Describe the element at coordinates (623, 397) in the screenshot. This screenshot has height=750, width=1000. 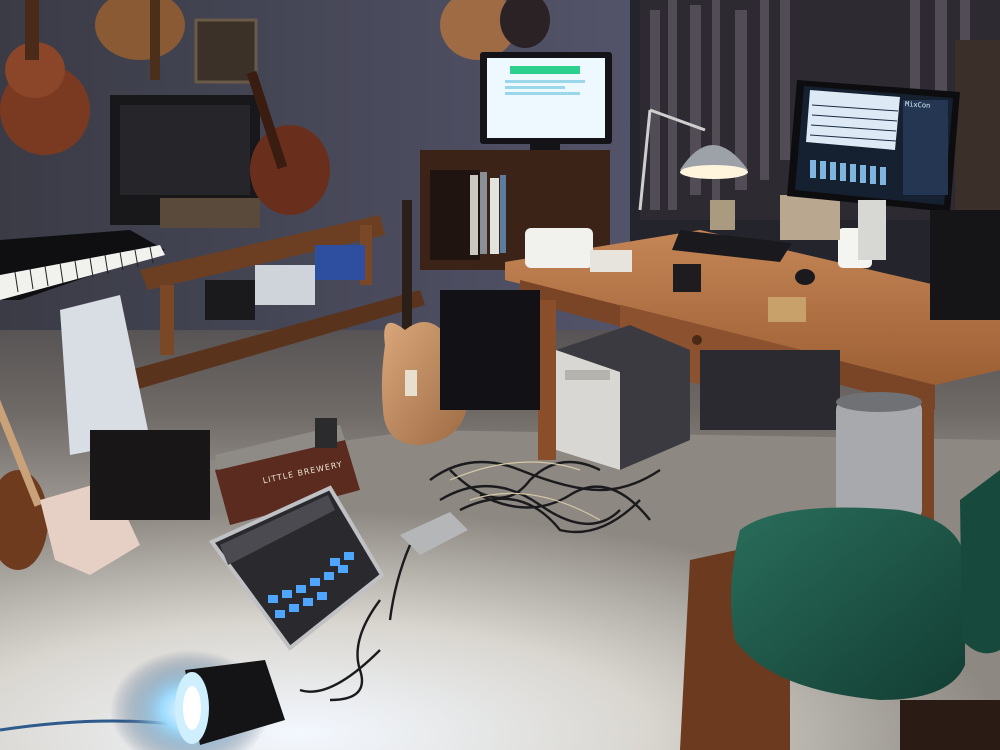
I see `computer-tower` at that location.